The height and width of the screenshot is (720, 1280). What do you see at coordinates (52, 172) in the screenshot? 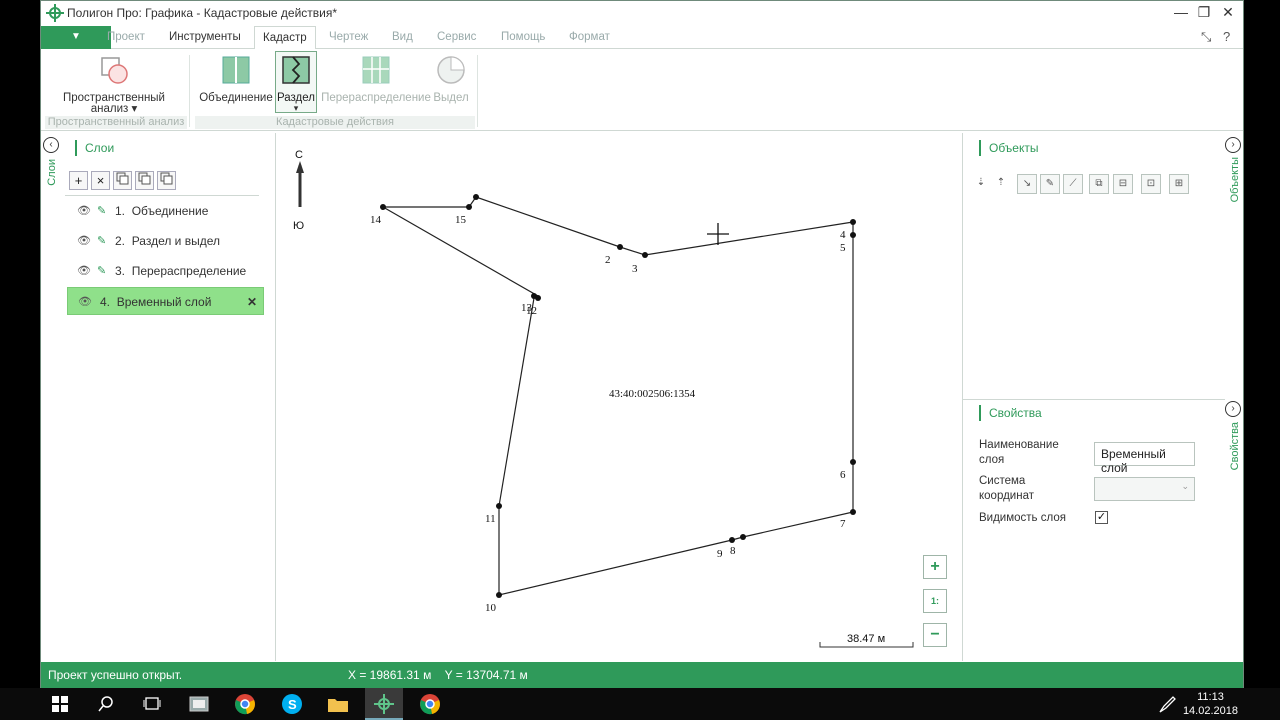
I see `layers-vertical-tab: Слои` at bounding box center [52, 172].